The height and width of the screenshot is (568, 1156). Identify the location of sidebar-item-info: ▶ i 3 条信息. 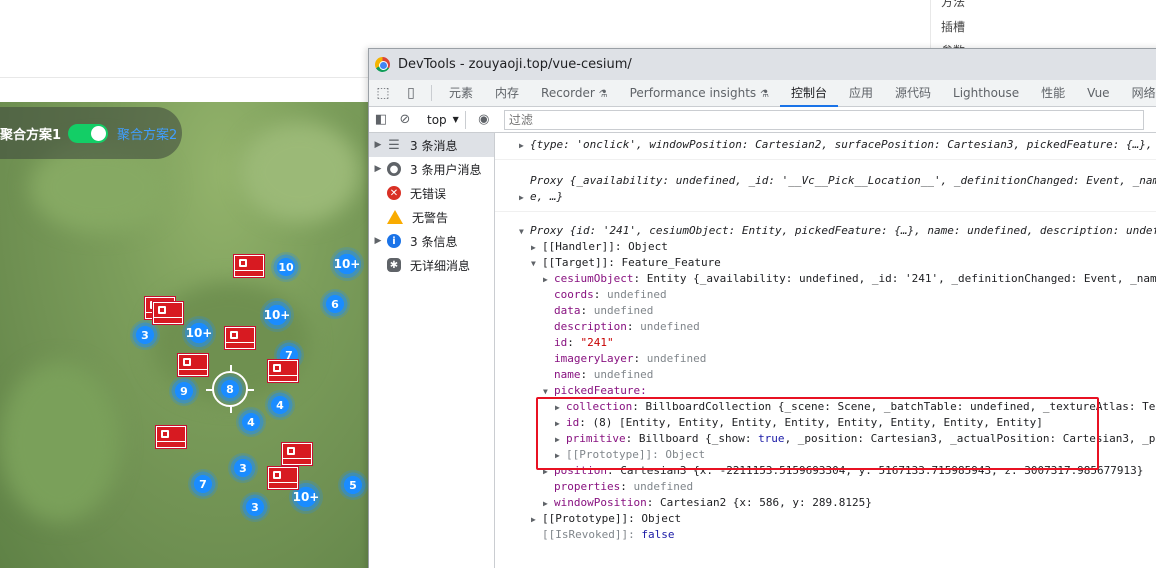
(431, 241).